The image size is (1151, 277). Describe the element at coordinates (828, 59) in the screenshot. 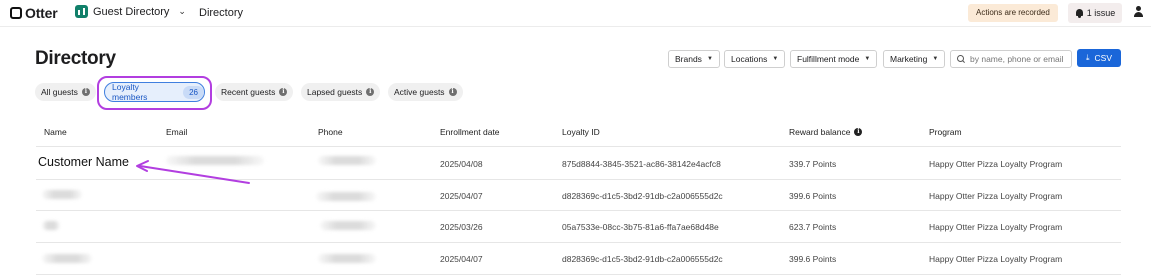

I see `fulfillment-filter-label: Fulfillment mode` at that location.